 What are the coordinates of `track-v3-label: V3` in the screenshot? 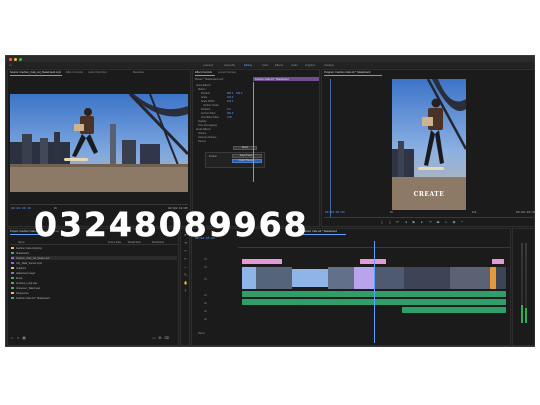 It's located at (205, 260).